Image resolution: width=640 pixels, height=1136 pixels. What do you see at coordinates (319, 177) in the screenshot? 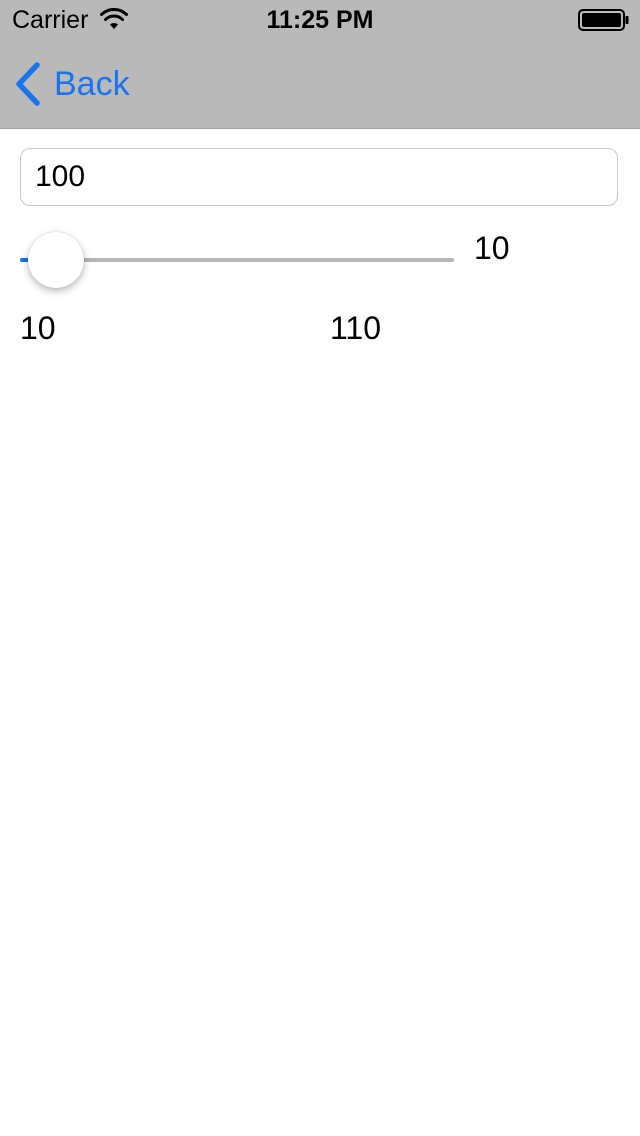
I see `number-text-field: 100` at bounding box center [319, 177].